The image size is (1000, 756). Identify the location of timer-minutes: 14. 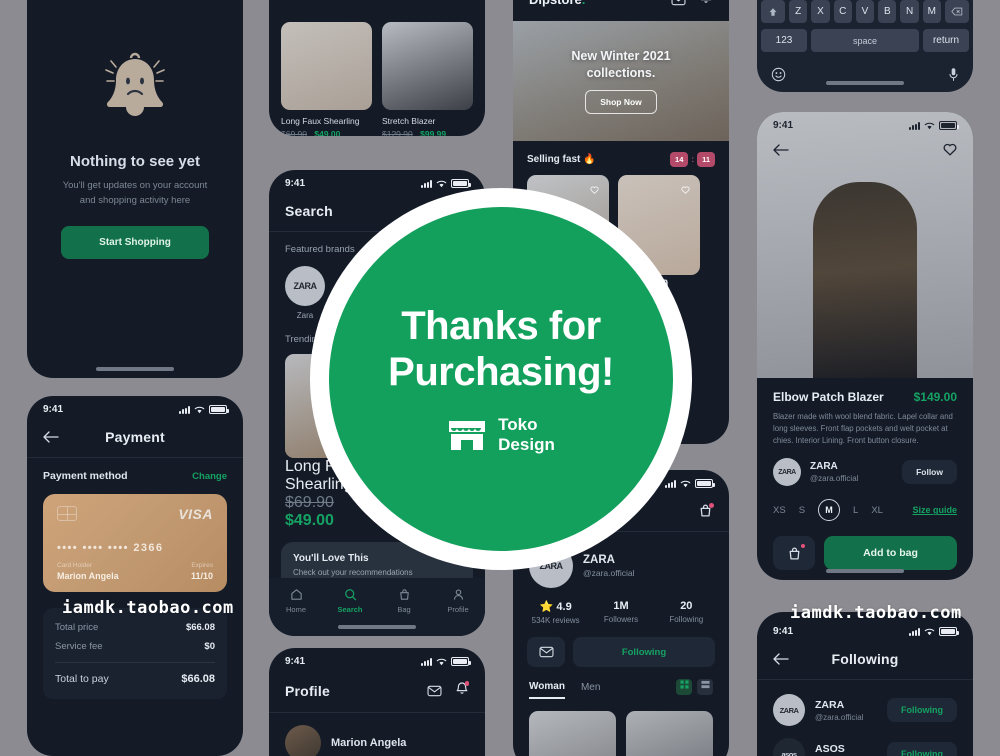
(679, 159).